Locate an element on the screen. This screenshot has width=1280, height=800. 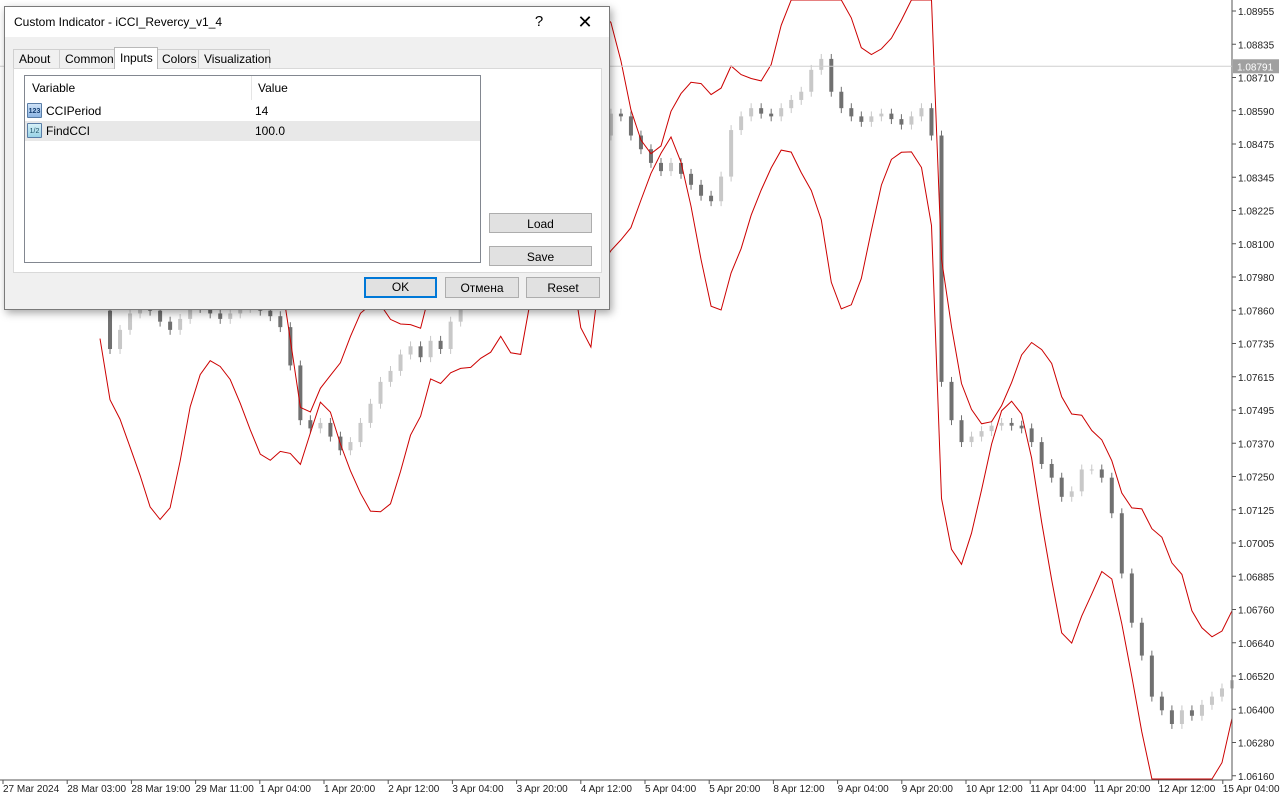
price-tick-label: 1.08835 is located at coordinates (1256, 45).